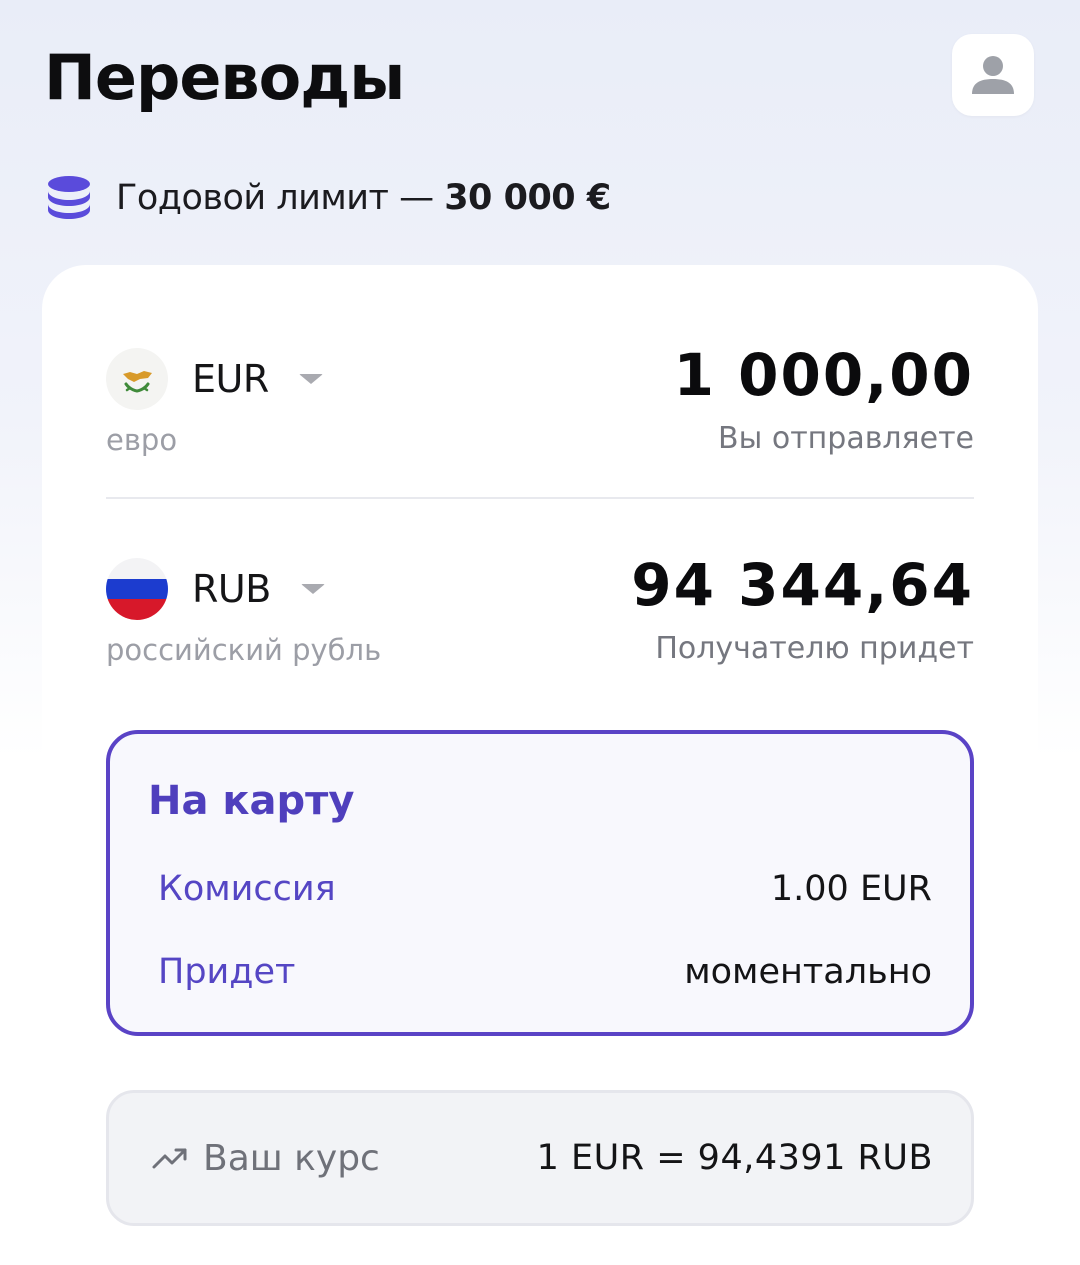 This screenshot has width=1080, height=1265. I want to click on send-amount: 1 000,00, so click(824, 375).